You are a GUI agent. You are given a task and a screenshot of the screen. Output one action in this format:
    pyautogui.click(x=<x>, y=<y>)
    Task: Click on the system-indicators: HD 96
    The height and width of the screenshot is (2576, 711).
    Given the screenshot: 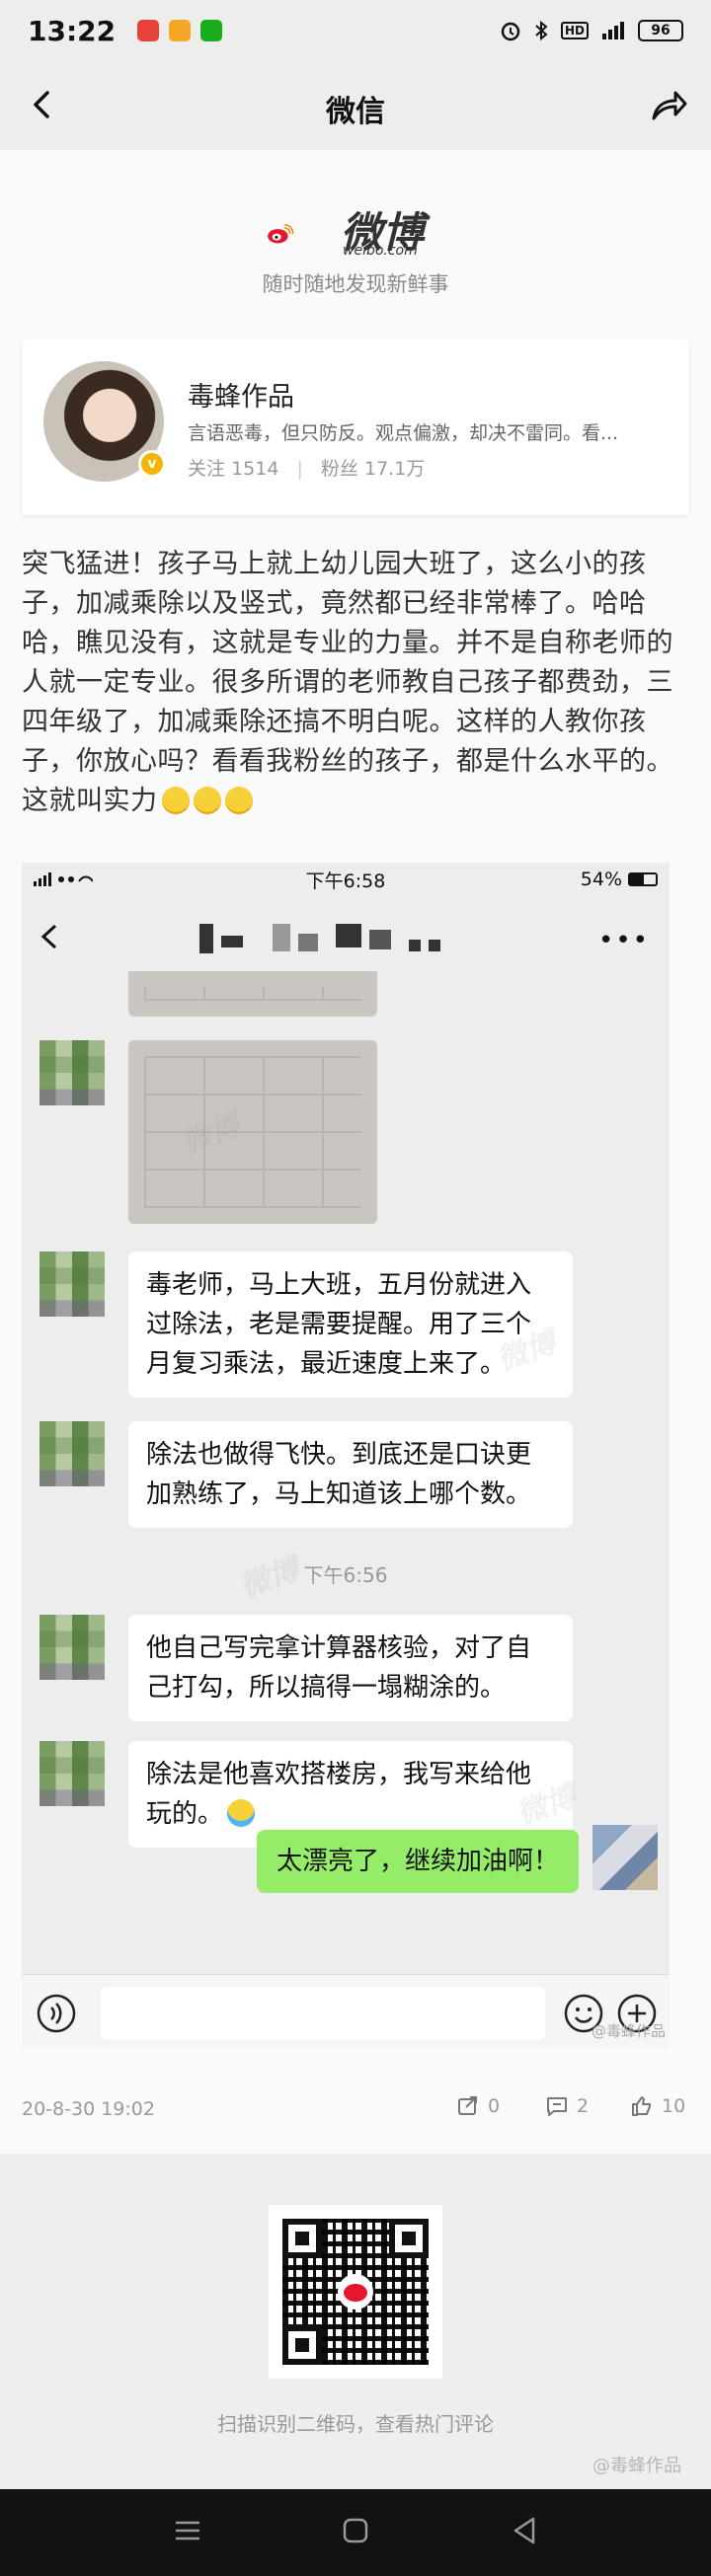 What is the action you would take?
    pyautogui.click(x=591, y=30)
    